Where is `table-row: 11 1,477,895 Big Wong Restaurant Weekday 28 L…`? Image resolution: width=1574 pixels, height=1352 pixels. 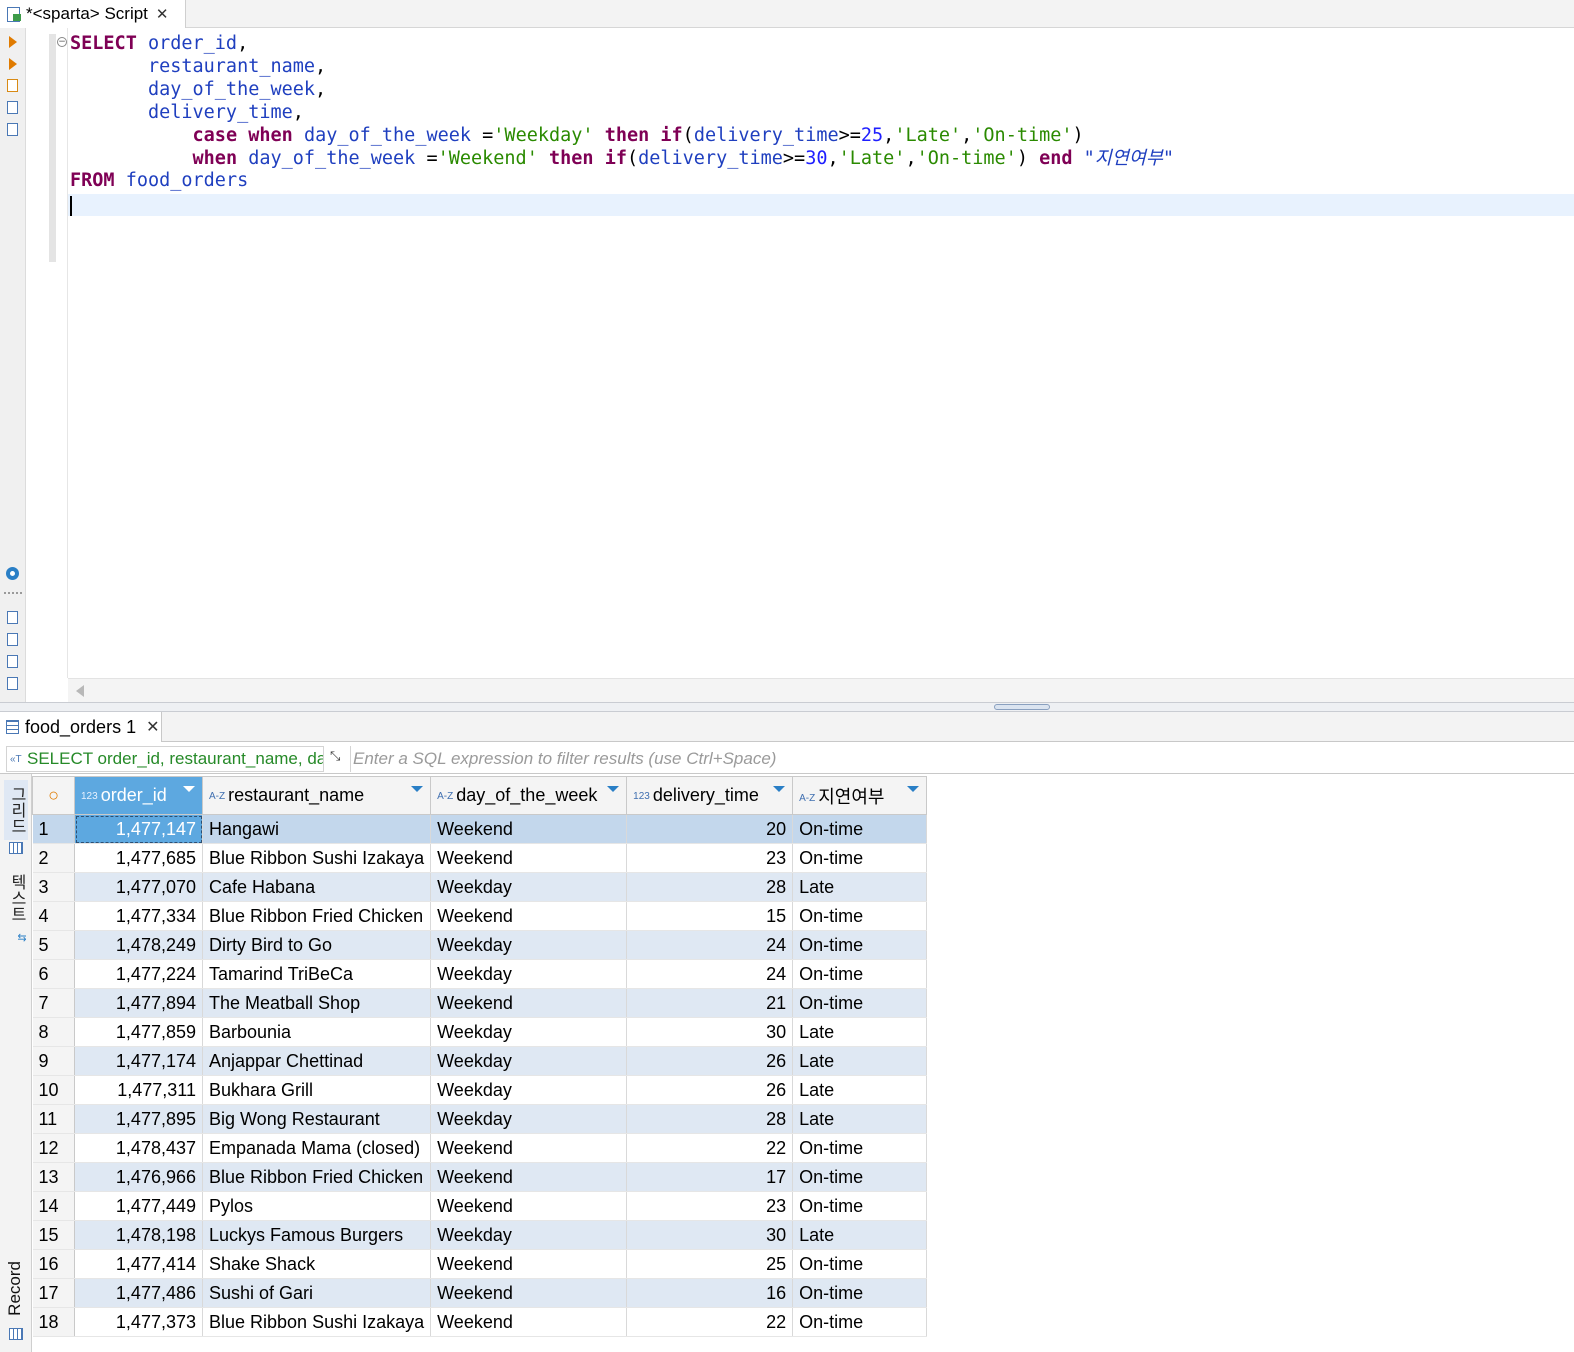
table-row: 11 1,477,895 Big Wong Restaurant Weekday 28 L… is located at coordinates (480, 1119).